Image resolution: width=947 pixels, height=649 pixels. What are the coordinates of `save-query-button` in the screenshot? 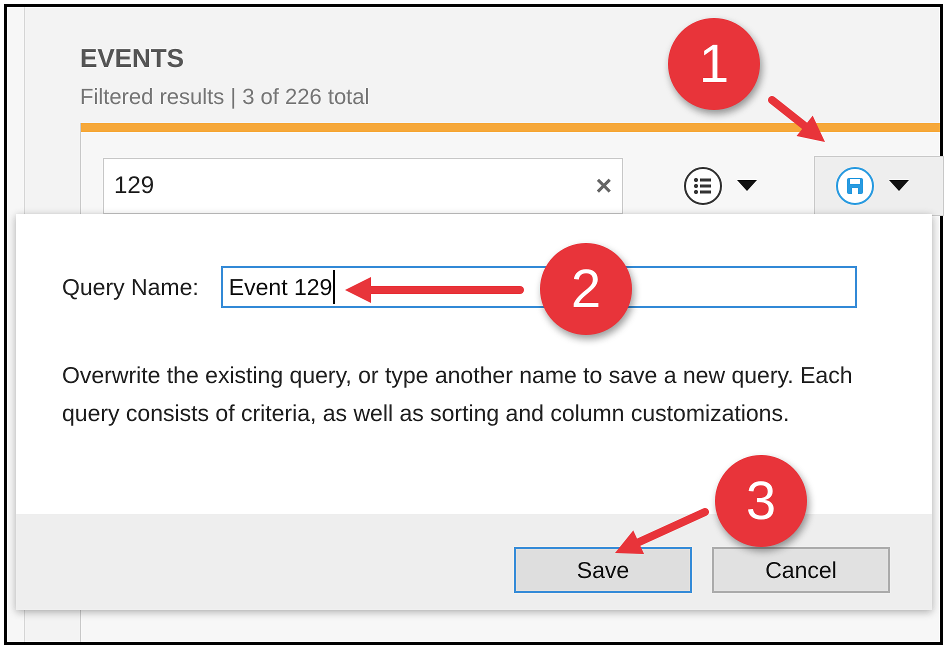 It's located at (879, 186).